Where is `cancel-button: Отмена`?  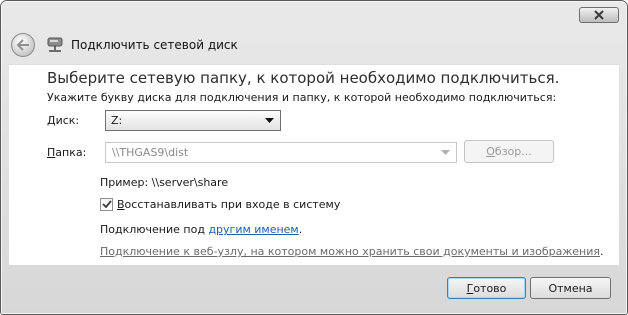 cancel-button: Отмена is located at coordinates (570, 288).